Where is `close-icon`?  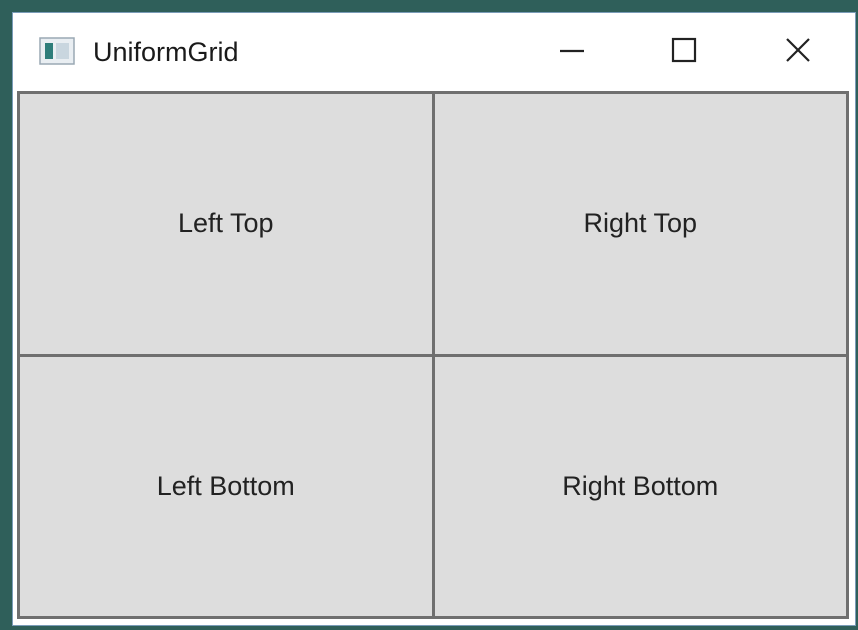 close-icon is located at coordinates (798, 52).